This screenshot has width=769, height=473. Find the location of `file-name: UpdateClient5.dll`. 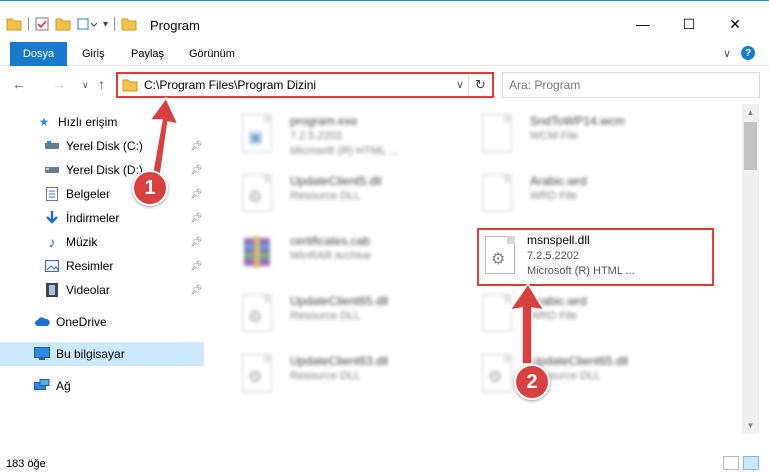

file-name: UpdateClient5.dll is located at coordinates (336, 181).